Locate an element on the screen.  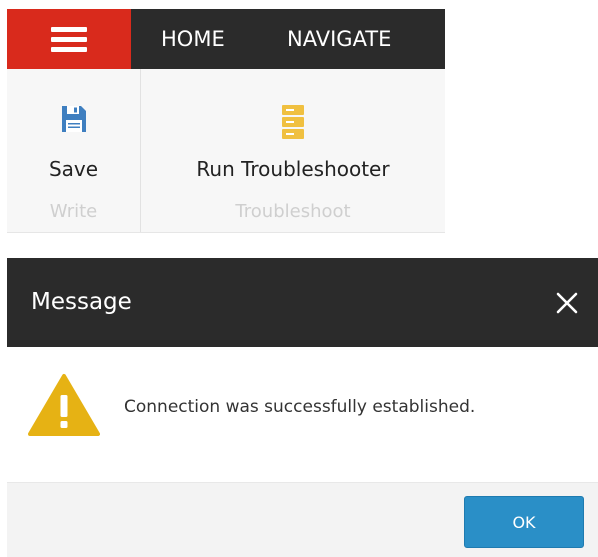
save-button-label: Save is located at coordinates (73, 169).